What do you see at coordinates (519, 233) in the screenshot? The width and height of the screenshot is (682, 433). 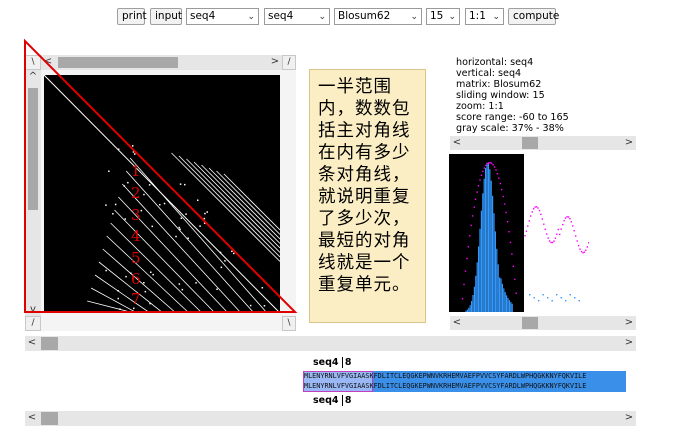 I see `score-histogram` at bounding box center [519, 233].